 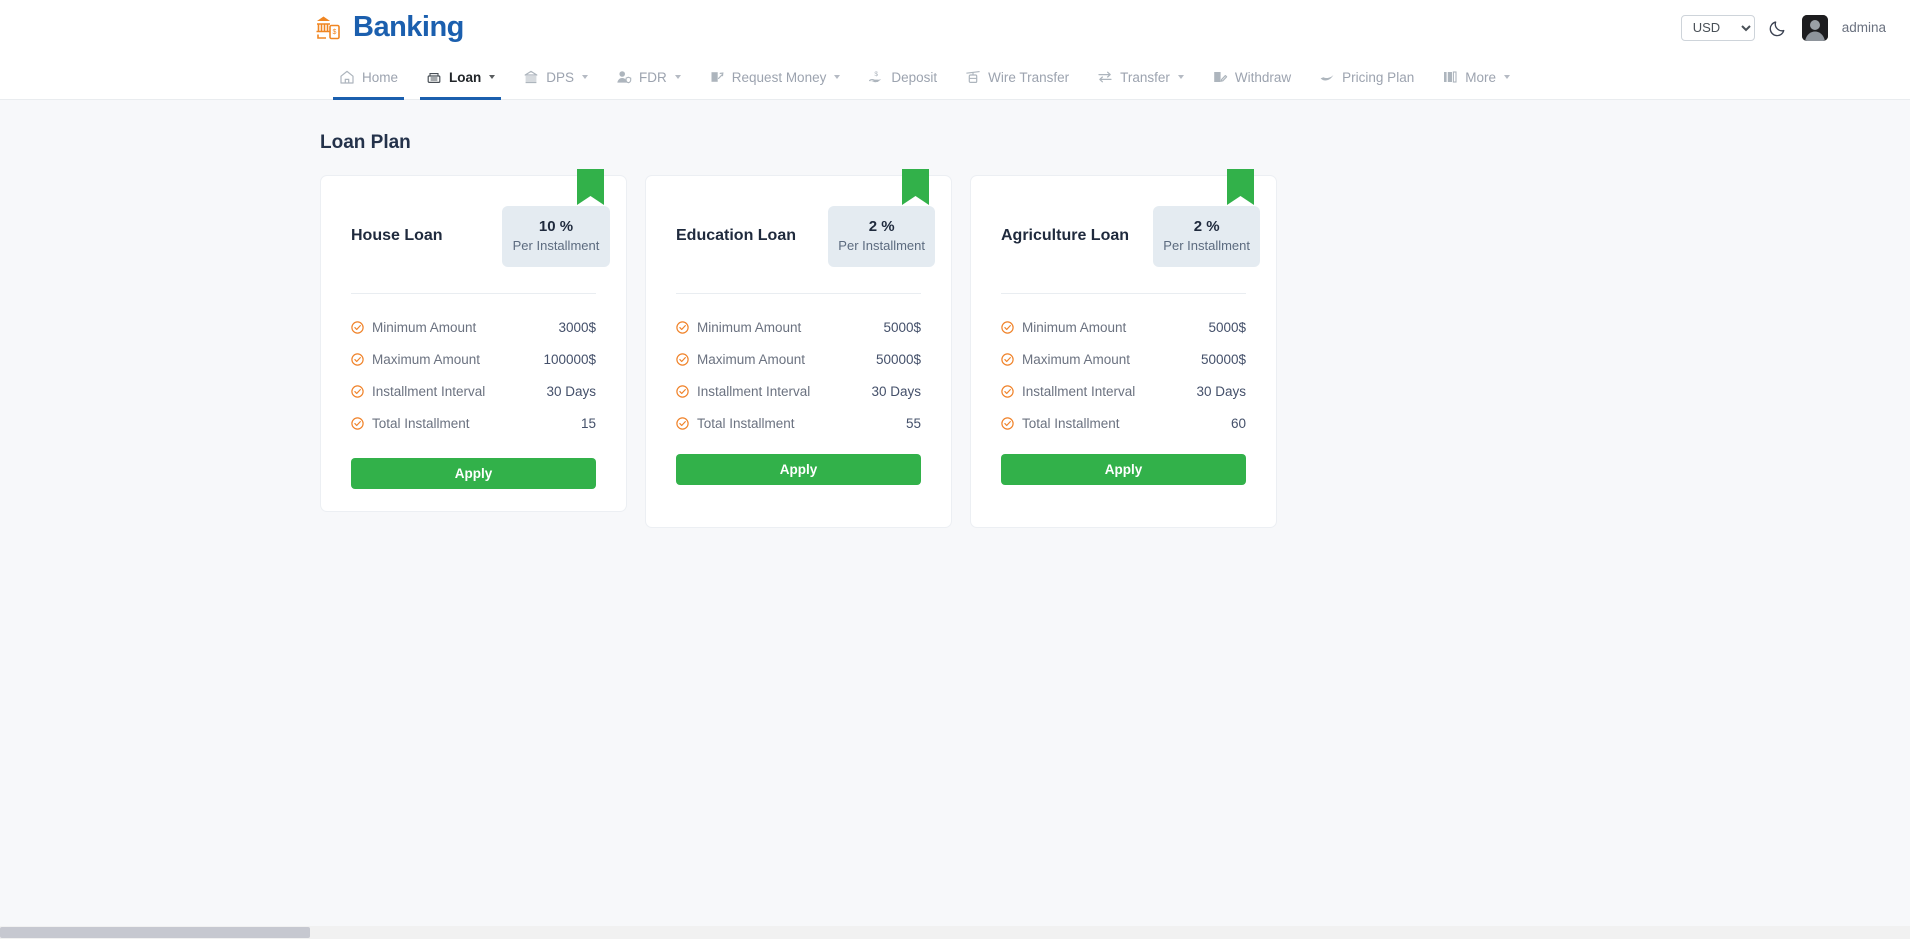 What do you see at coordinates (328, 27) in the screenshot?
I see `bank-phone-icon: $` at bounding box center [328, 27].